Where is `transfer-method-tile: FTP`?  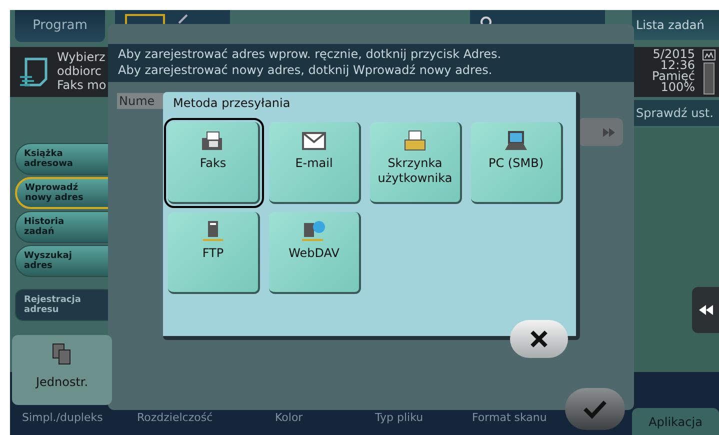 transfer-method-tile: FTP is located at coordinates (214, 253).